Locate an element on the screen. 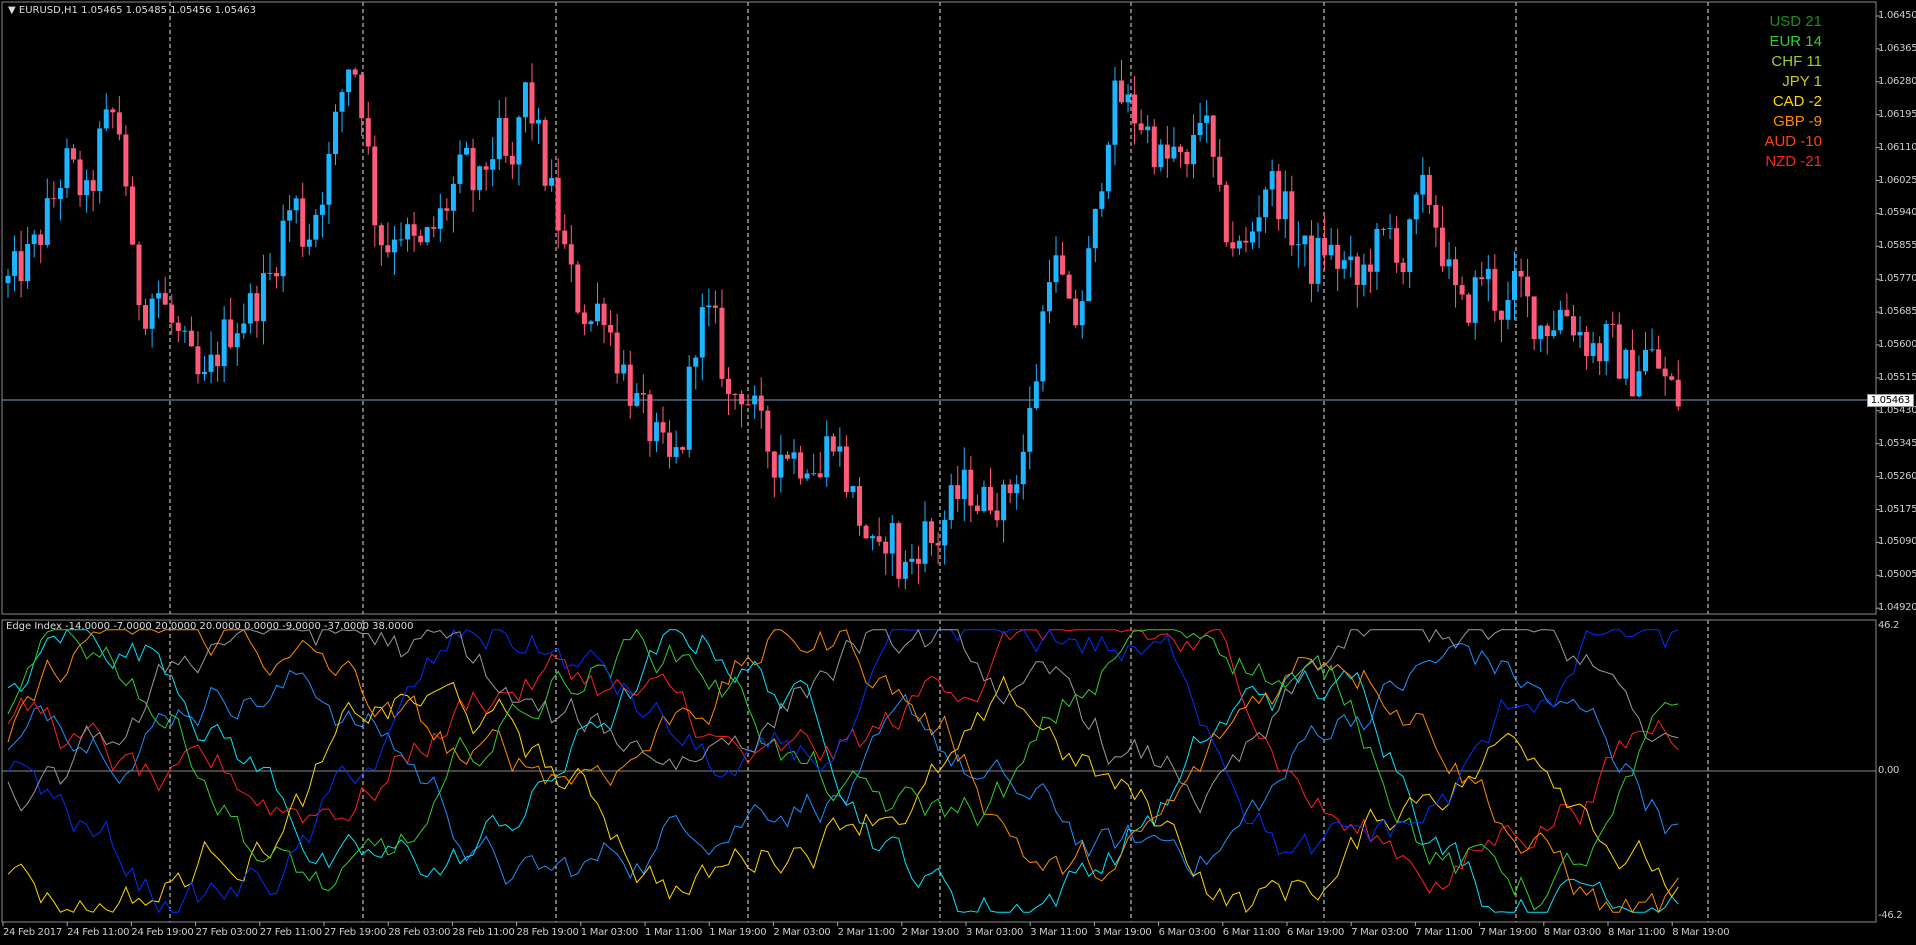 Image resolution: width=1916 pixels, height=945 pixels. time-tick-label: 7 Mar 11:00 is located at coordinates (1444, 932).